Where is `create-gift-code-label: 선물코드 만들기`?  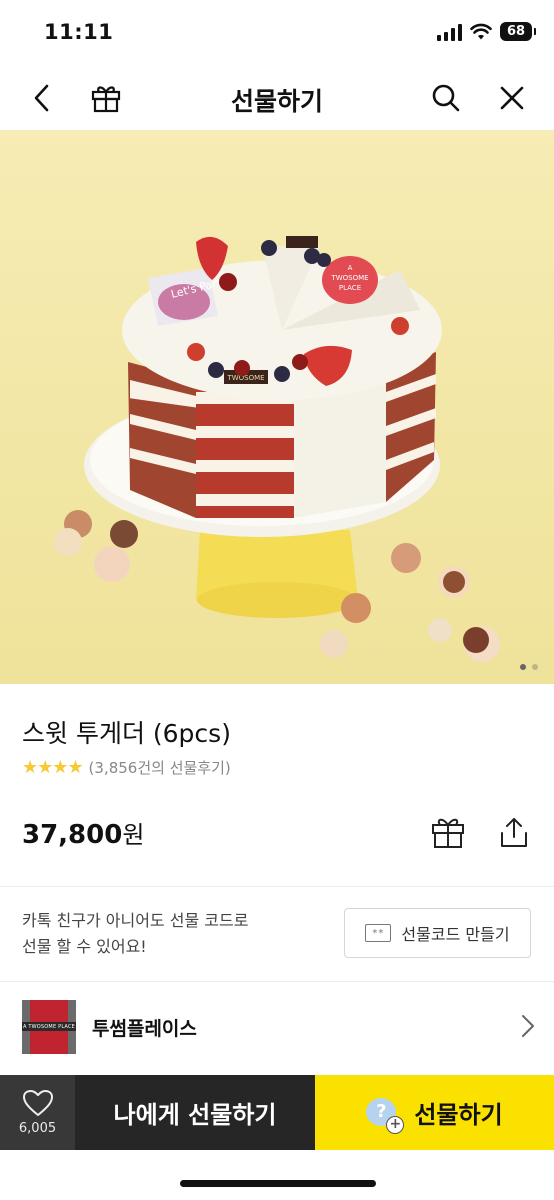 create-gift-code-label: 선물코드 만들기 is located at coordinates (455, 934).